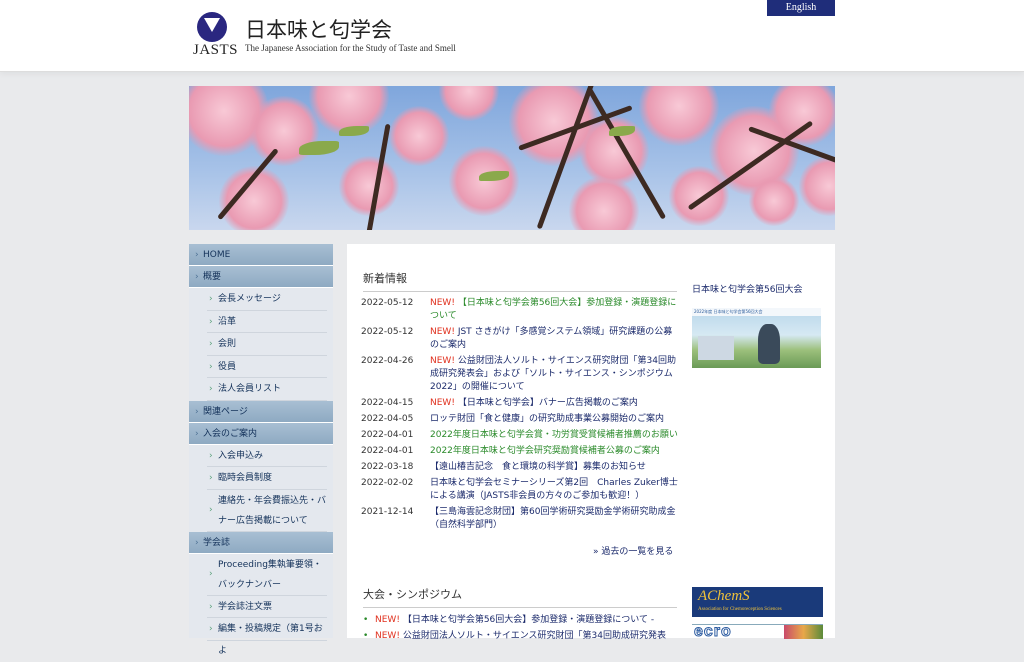  Describe the element at coordinates (716, 348) in the screenshot. I see `building-shape` at that location.